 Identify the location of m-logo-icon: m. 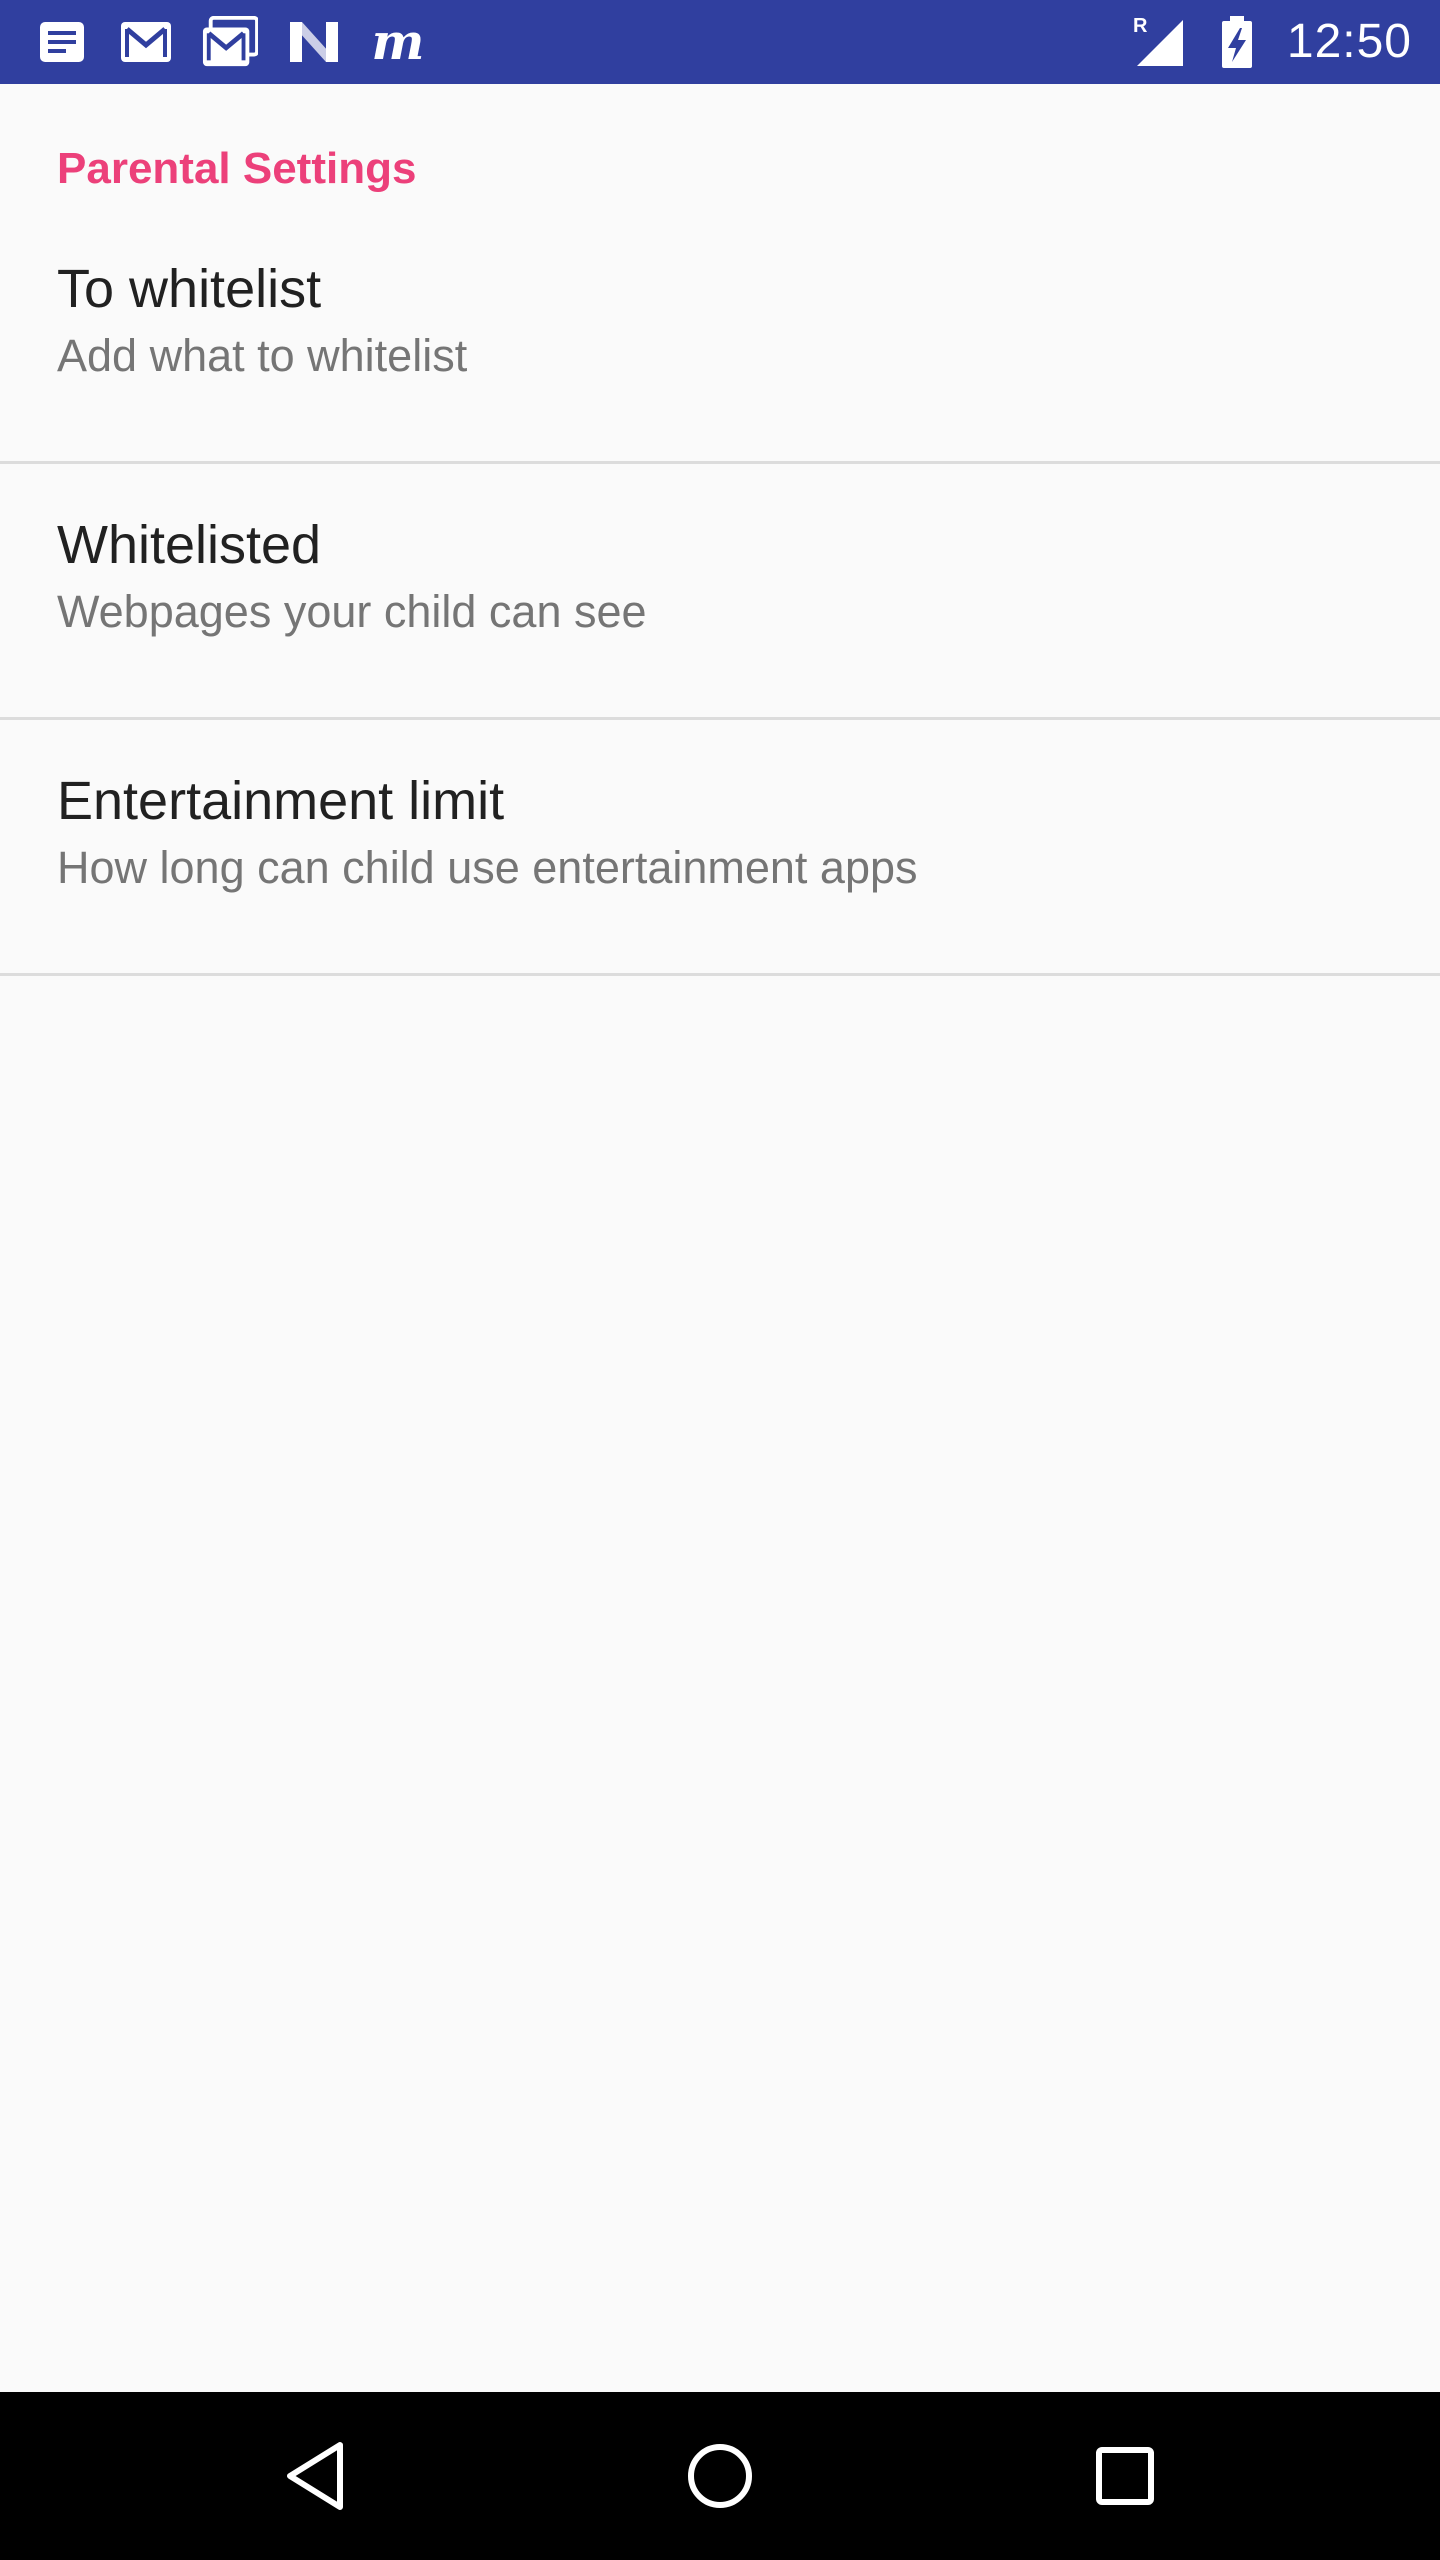
(398, 41).